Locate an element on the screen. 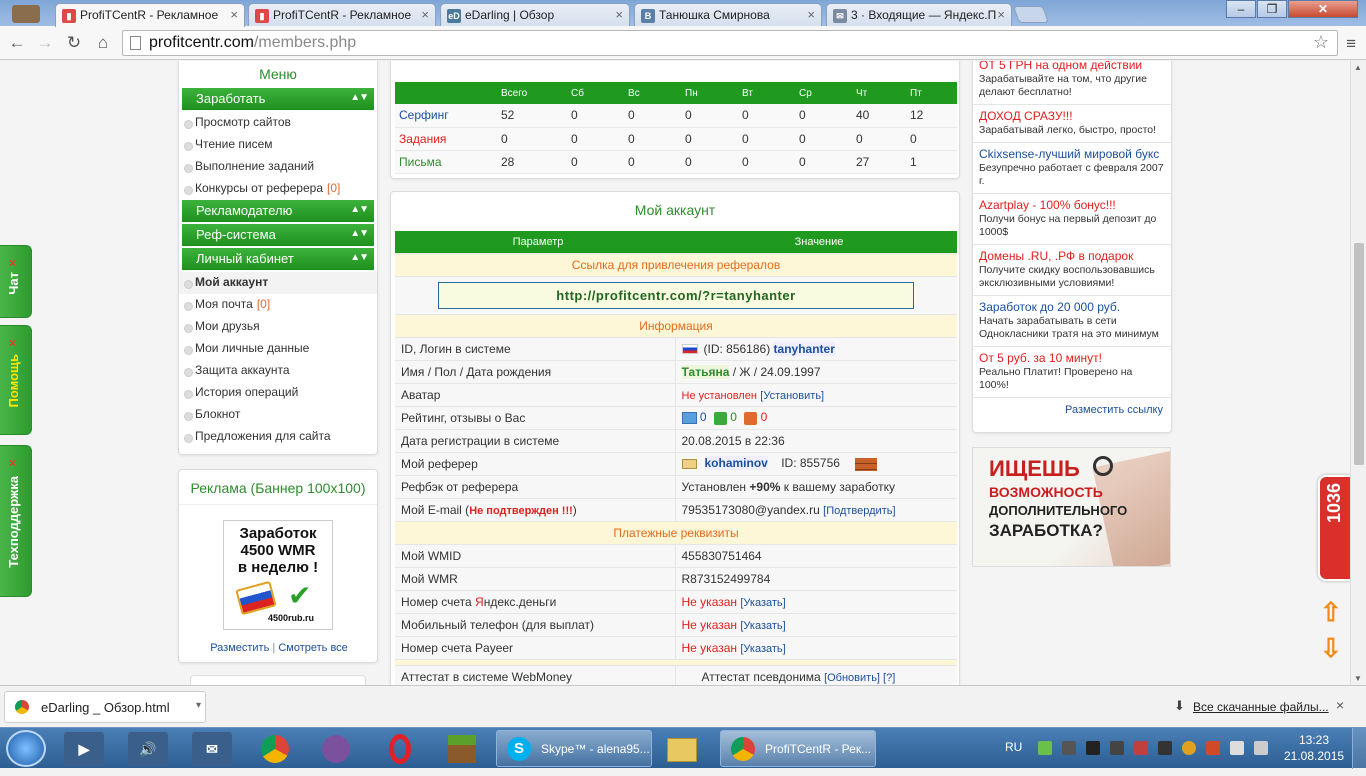  menu-item-contests: Конкурсы от реферера [0] is located at coordinates (278, 189).